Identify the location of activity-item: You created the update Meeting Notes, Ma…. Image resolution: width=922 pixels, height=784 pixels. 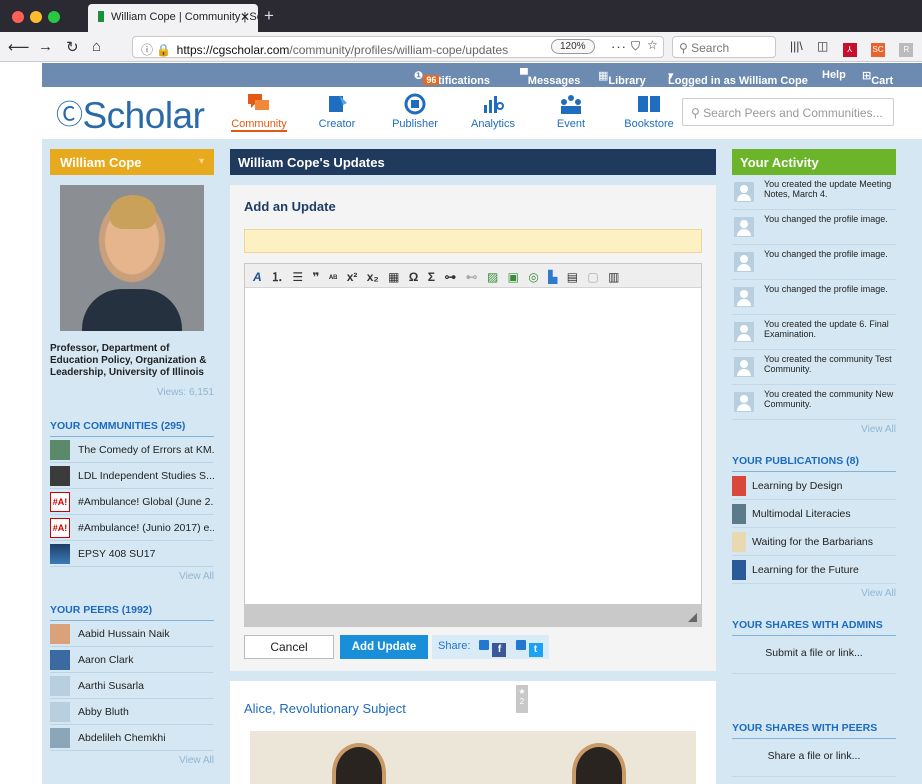
(814, 192).